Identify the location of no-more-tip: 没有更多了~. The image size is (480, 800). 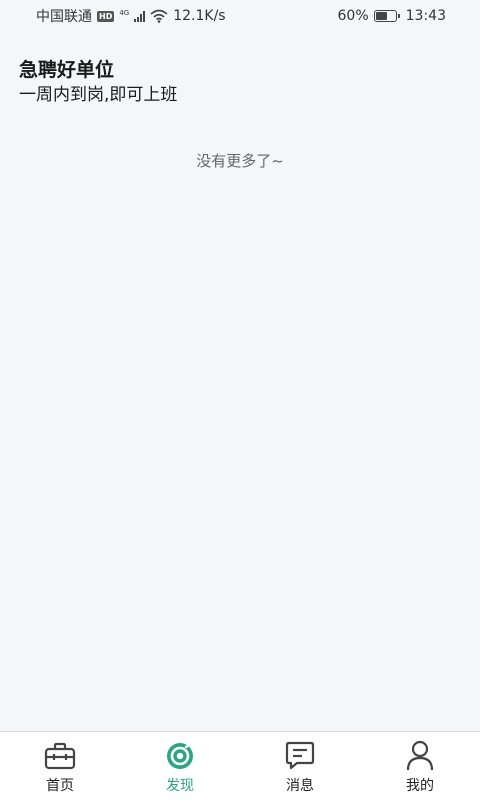
(240, 161).